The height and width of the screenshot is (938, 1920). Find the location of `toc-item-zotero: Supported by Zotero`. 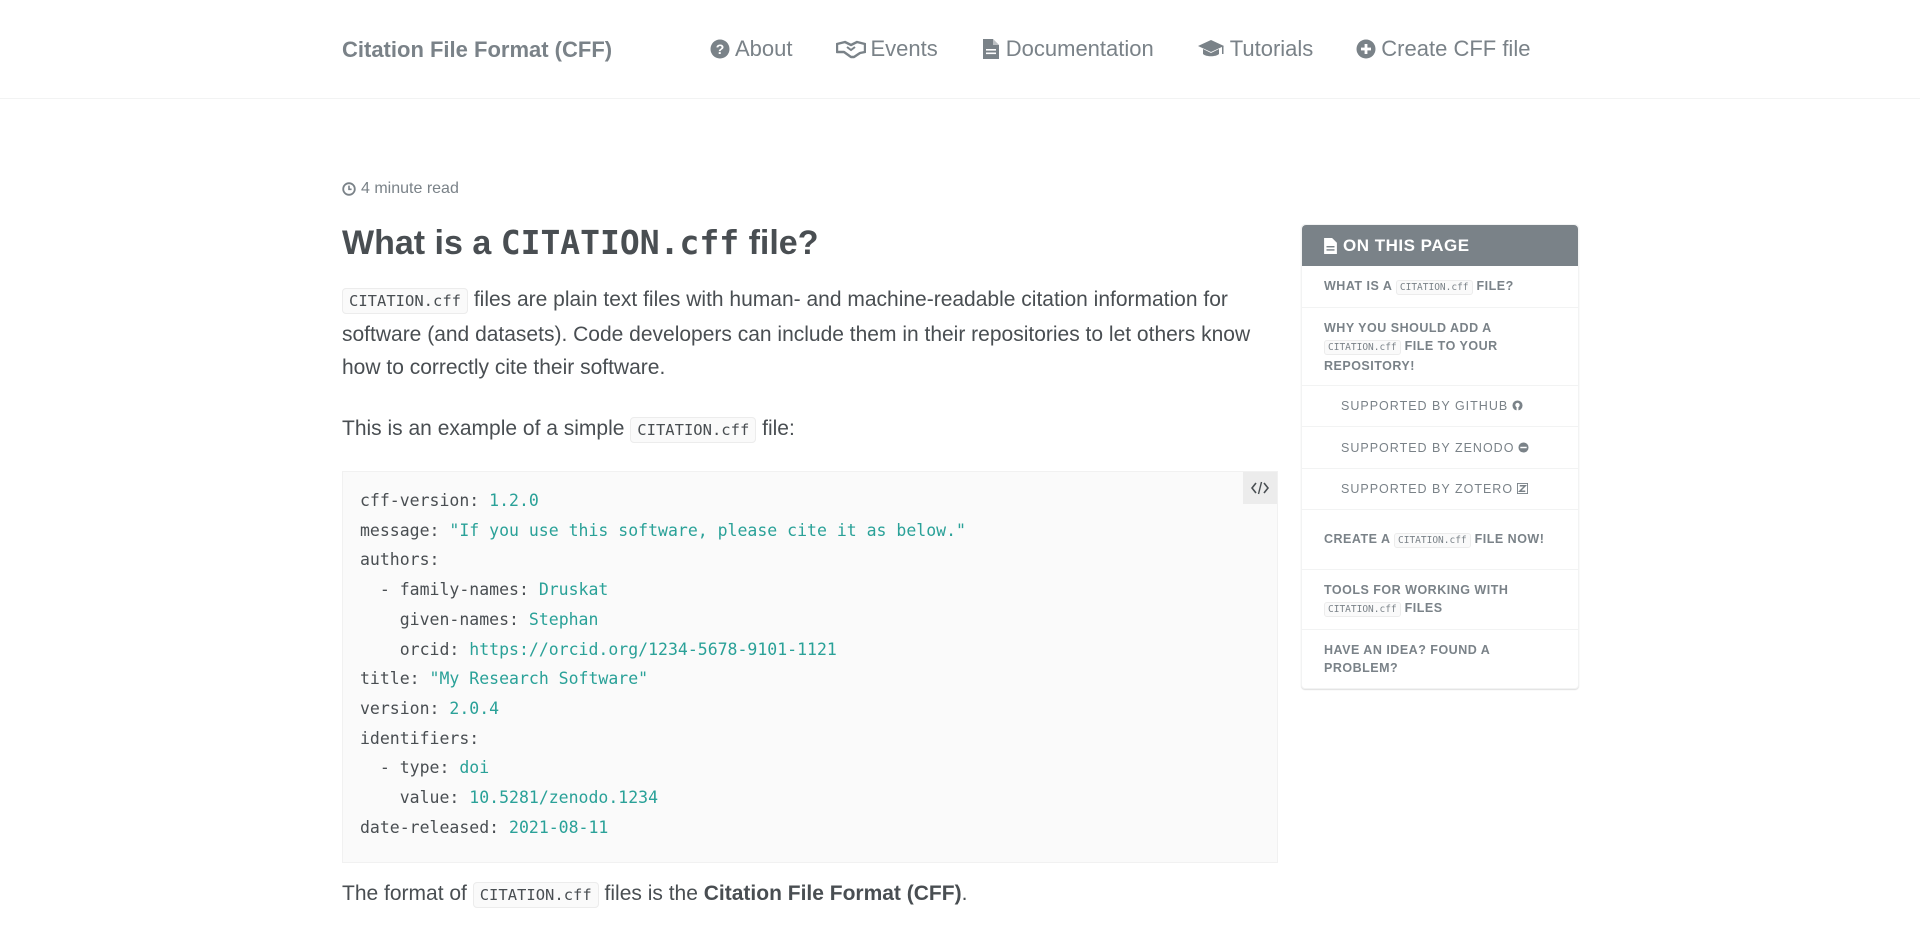

toc-item-zotero: Supported by Zotero is located at coordinates (1440, 489).